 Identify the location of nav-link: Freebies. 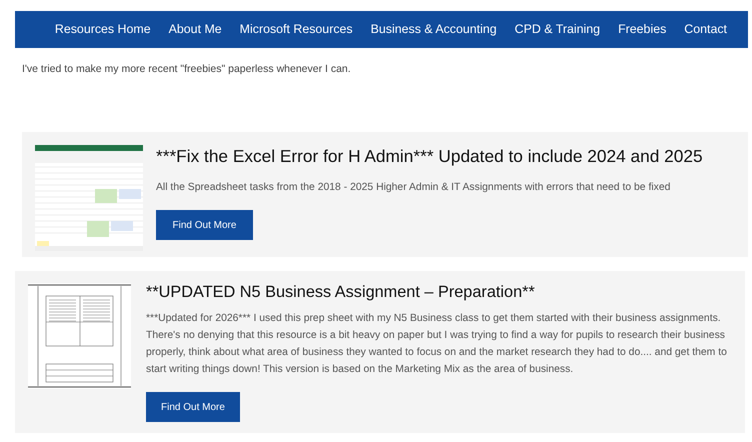
(642, 29).